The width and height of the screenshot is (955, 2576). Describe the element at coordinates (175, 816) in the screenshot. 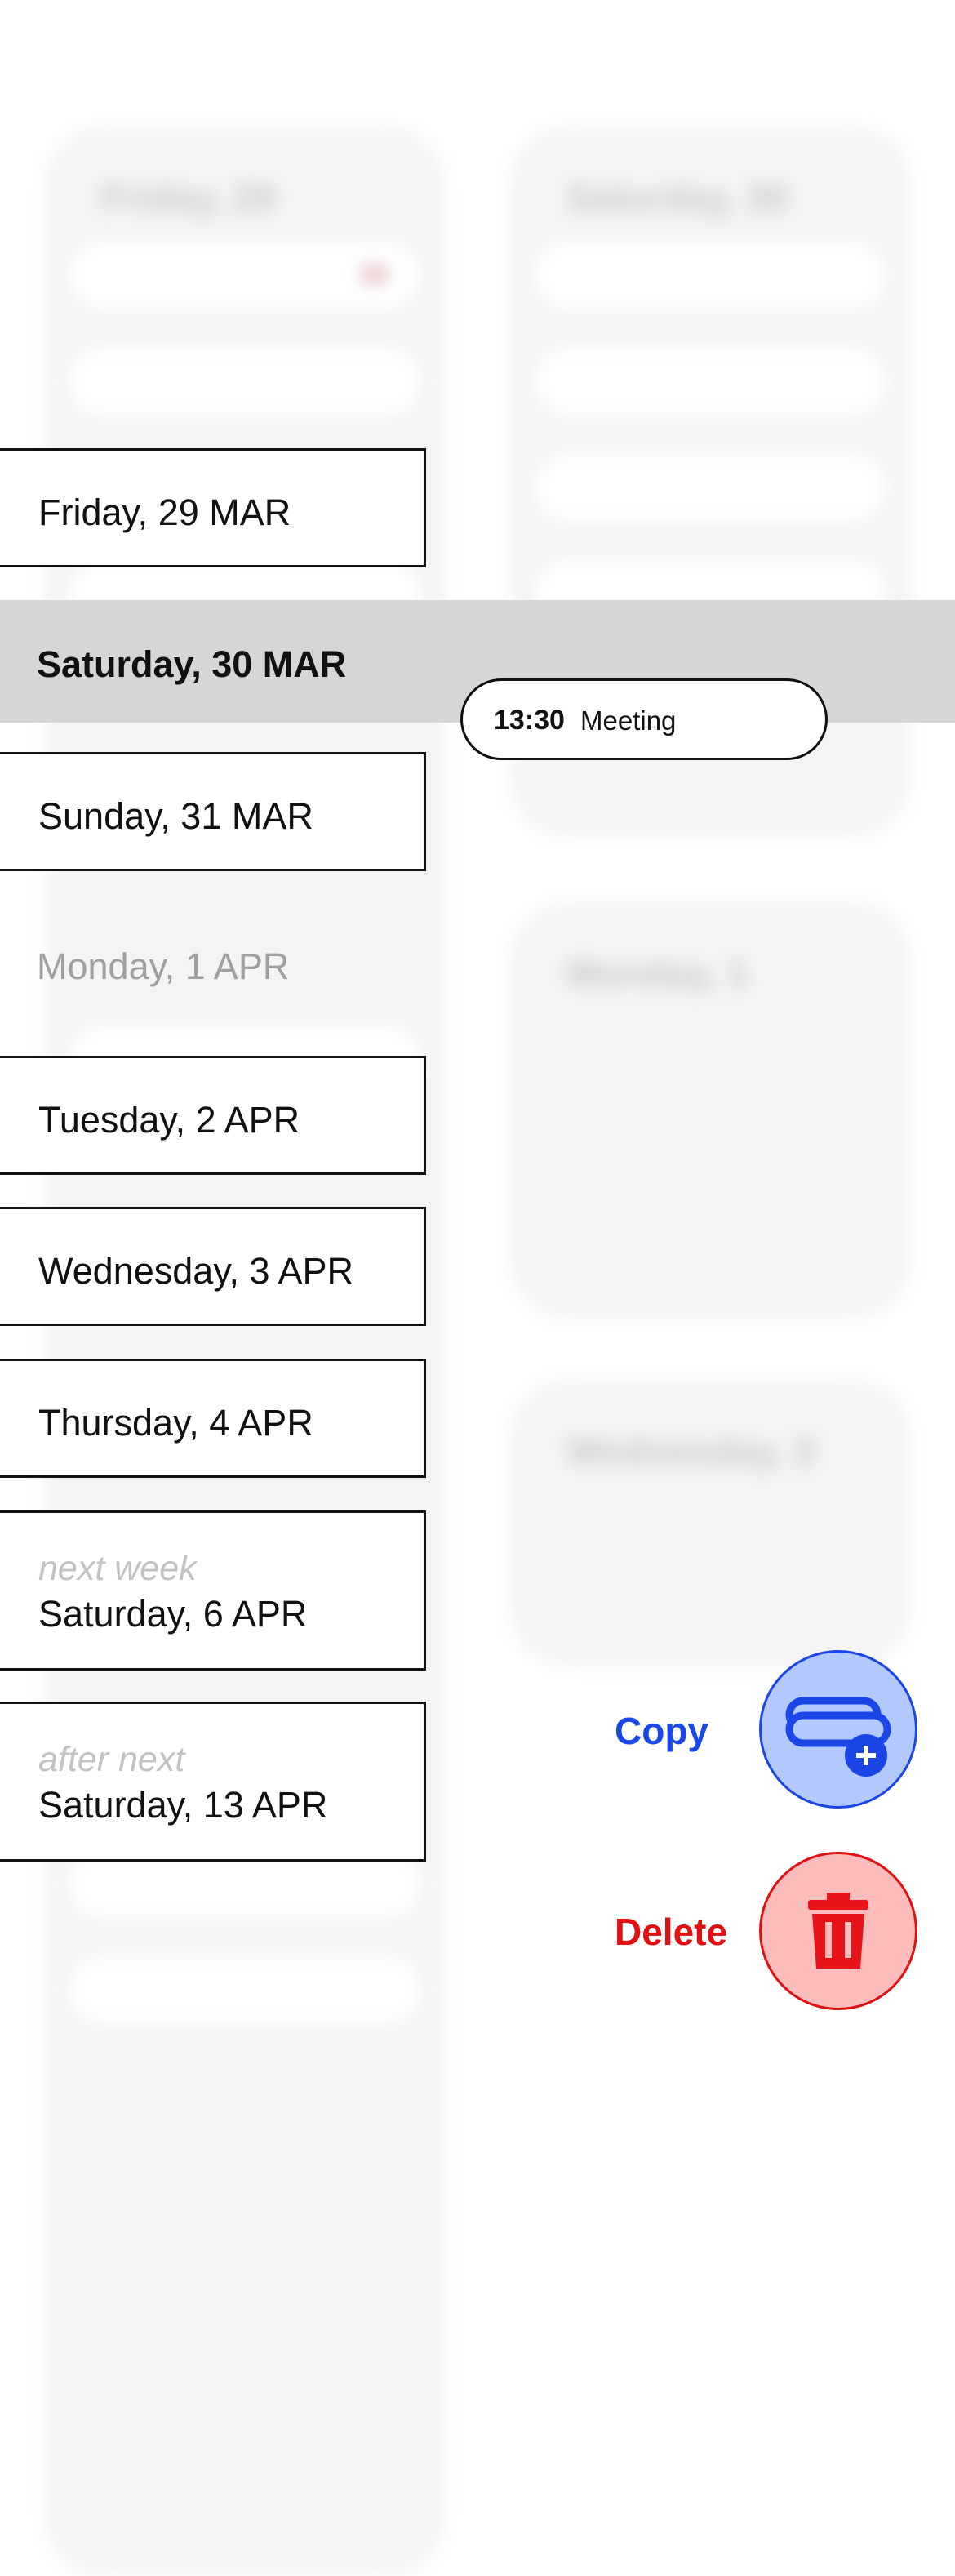

I see `date-option-label: Sunday, 31 MAR` at that location.